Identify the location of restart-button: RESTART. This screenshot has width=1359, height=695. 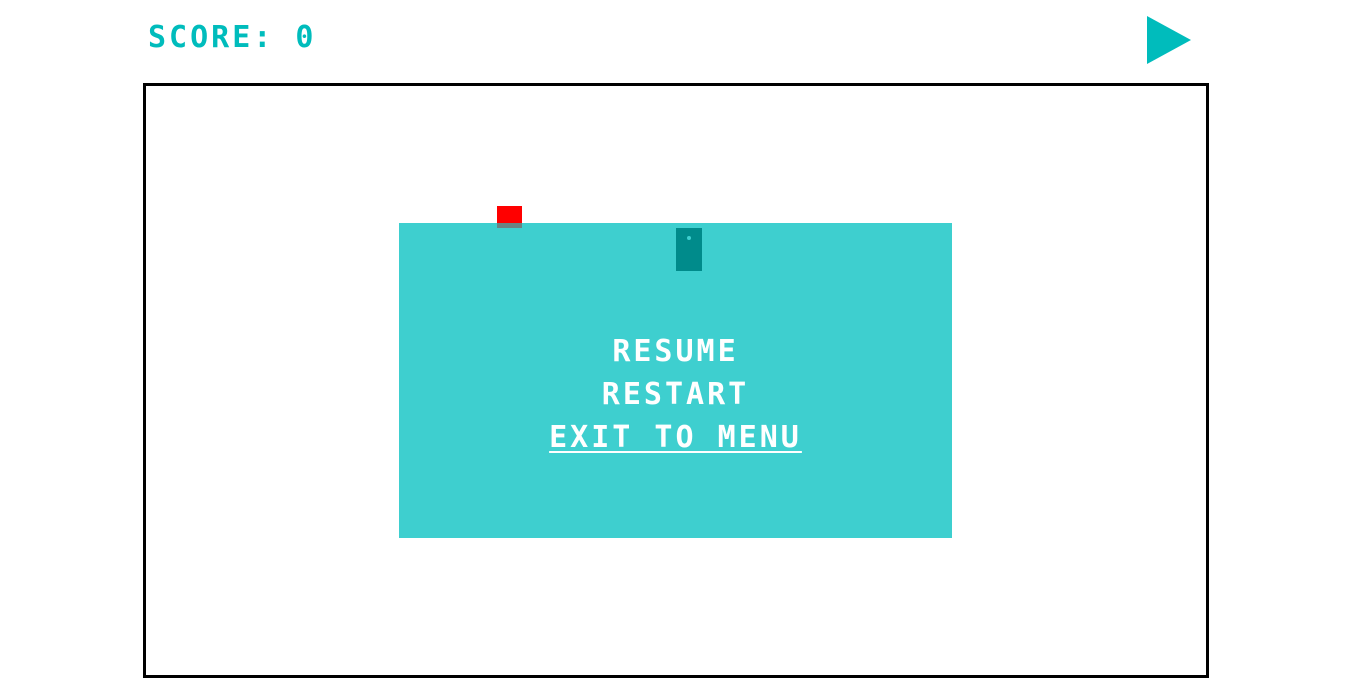
(675, 394).